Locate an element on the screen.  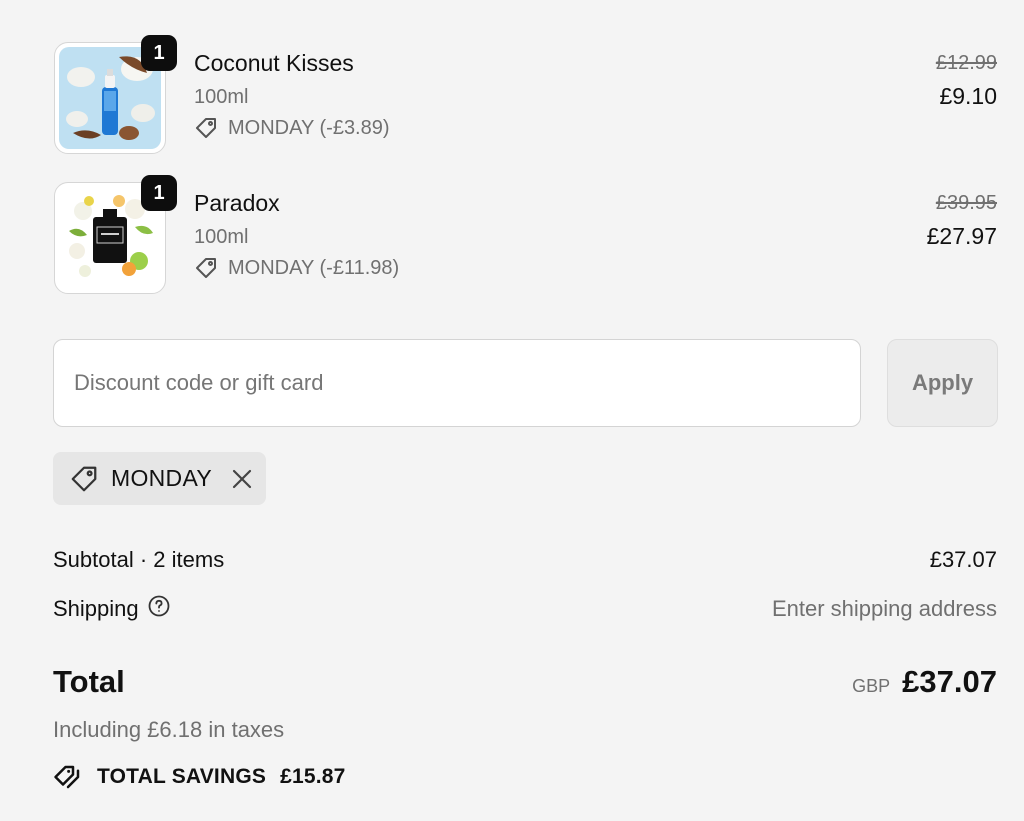
original-price: £39.95 is located at coordinates (966, 203).